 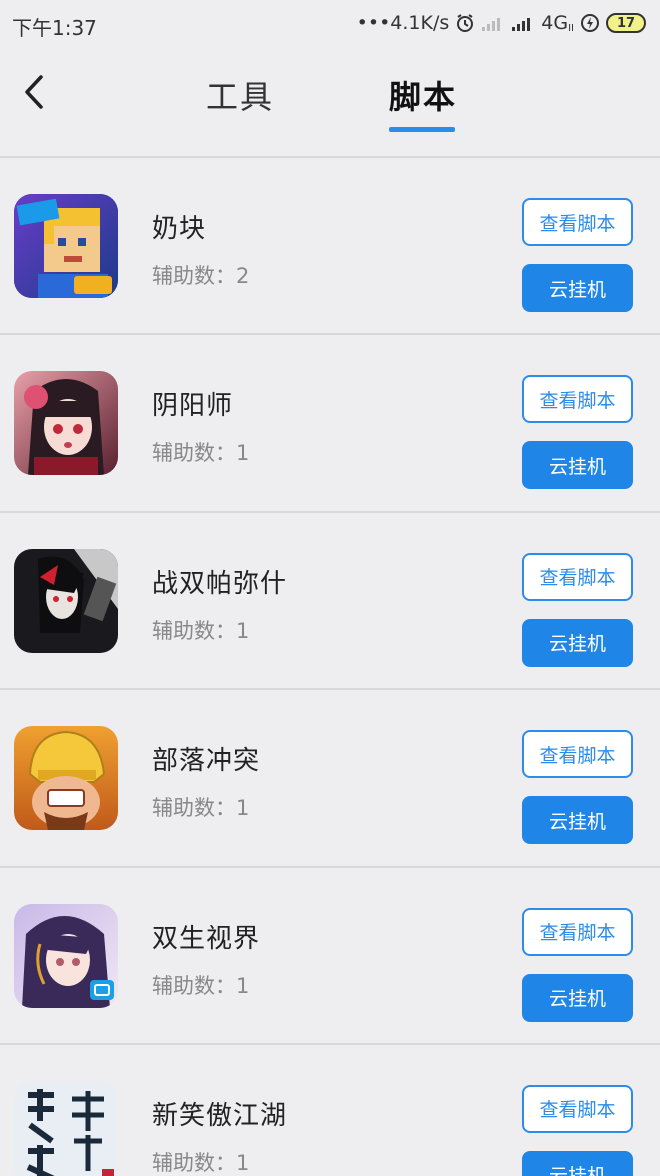 I want to click on tab-tools: 工具, so click(x=240, y=95).